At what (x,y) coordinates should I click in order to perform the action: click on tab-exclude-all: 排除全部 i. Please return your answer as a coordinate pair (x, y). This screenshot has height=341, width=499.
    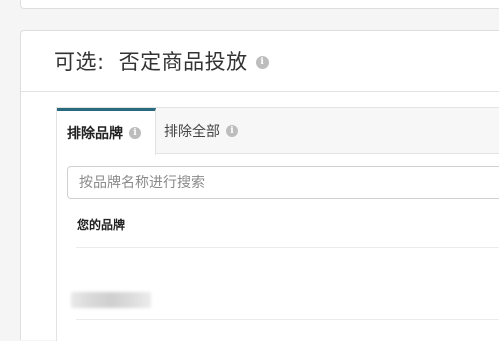
    Looking at the image, I should click on (202, 131).